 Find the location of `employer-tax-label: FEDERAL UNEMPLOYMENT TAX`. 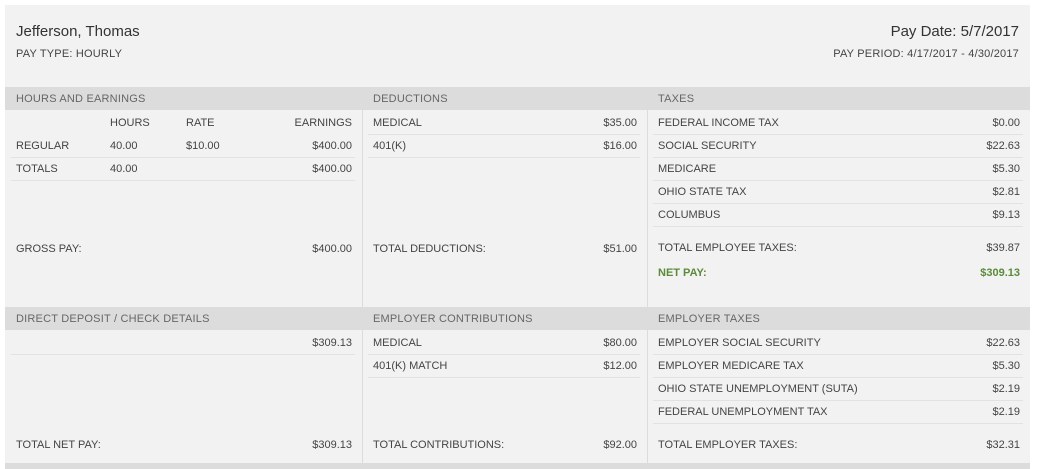

employer-tax-label: FEDERAL UNEMPLOYMENT TAX is located at coordinates (743, 412).